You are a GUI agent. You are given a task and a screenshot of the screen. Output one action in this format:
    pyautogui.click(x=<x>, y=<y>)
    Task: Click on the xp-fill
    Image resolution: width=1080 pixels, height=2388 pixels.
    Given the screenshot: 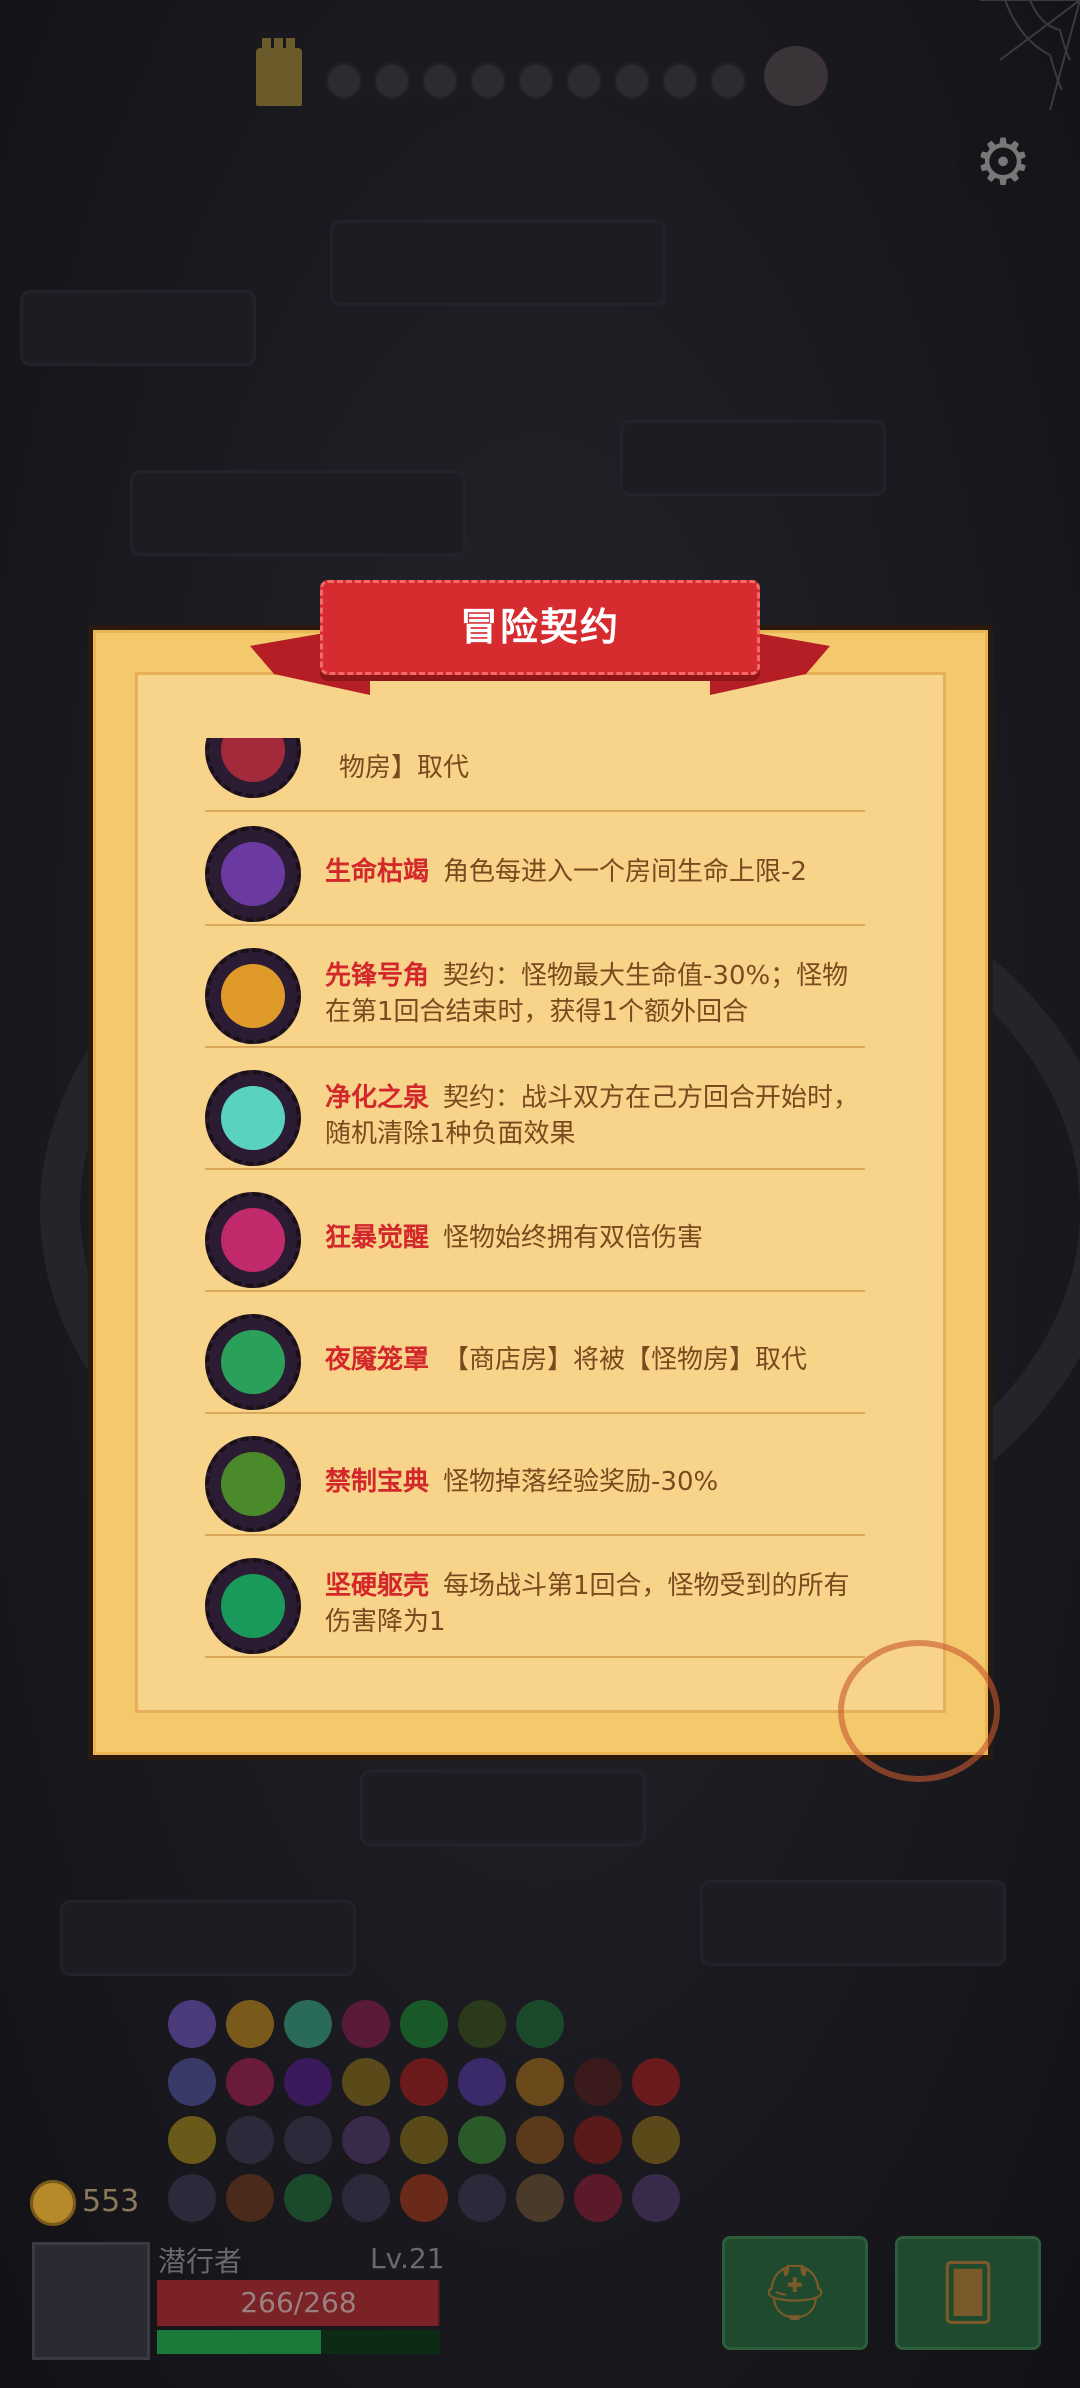 What is the action you would take?
    pyautogui.click(x=239, y=2342)
    